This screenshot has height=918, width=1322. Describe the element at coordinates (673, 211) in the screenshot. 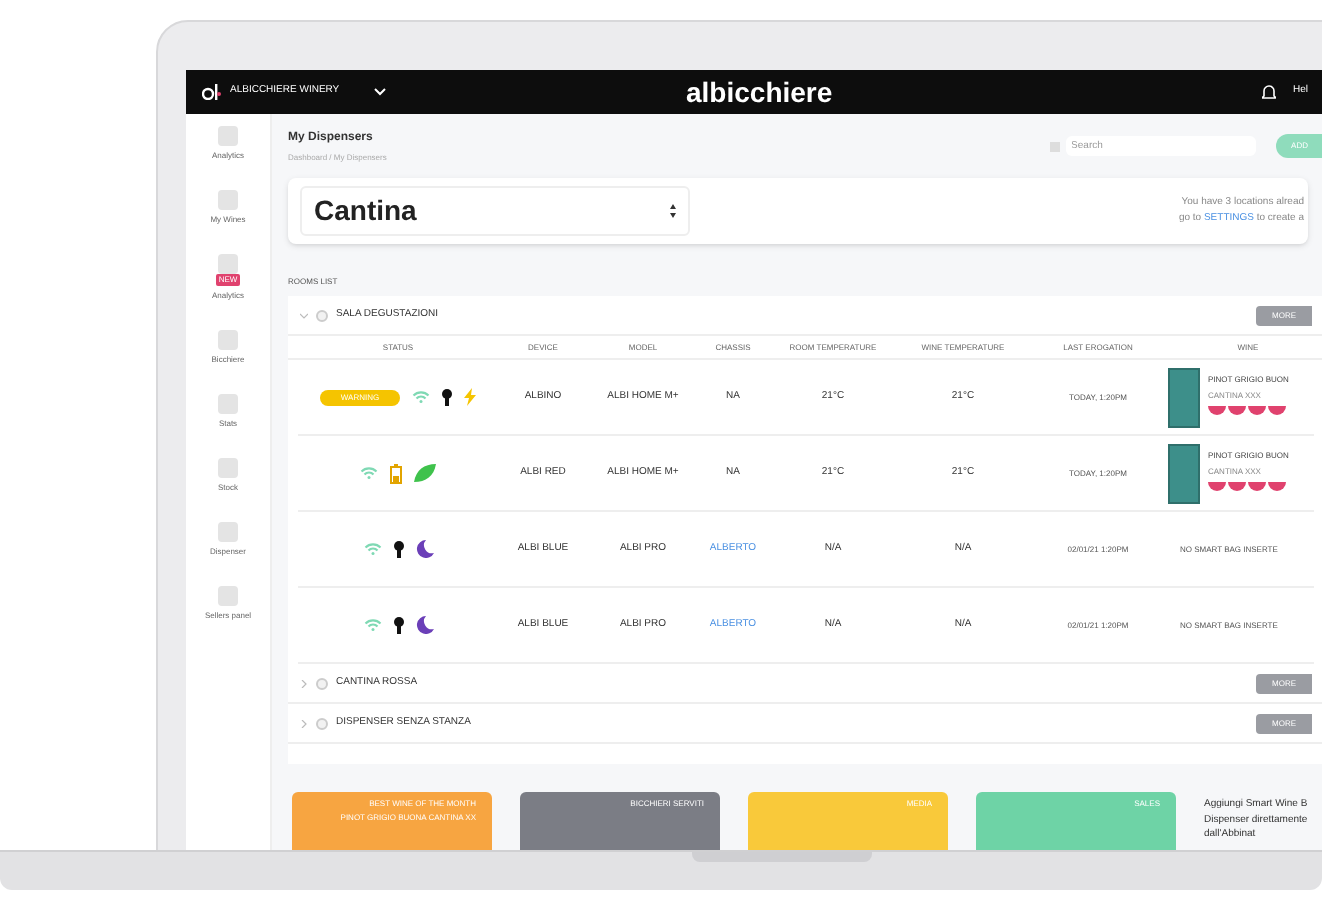

I see `select-arrows-icon` at that location.